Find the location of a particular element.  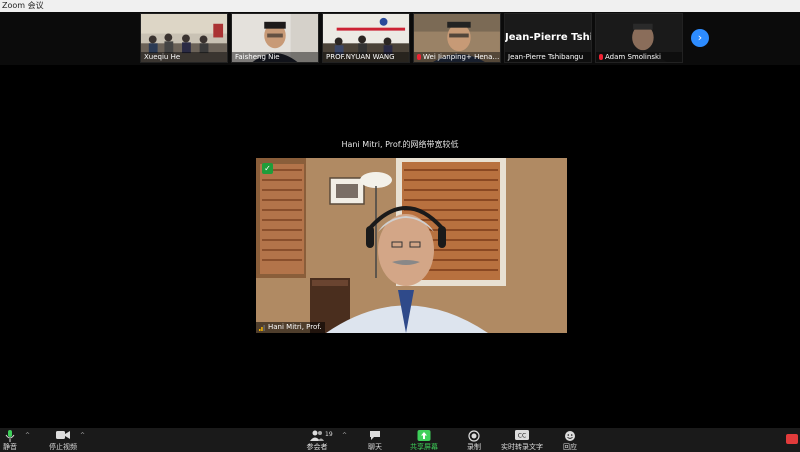

participant-name-text: Adam Smolinski is located at coordinates (633, 57).